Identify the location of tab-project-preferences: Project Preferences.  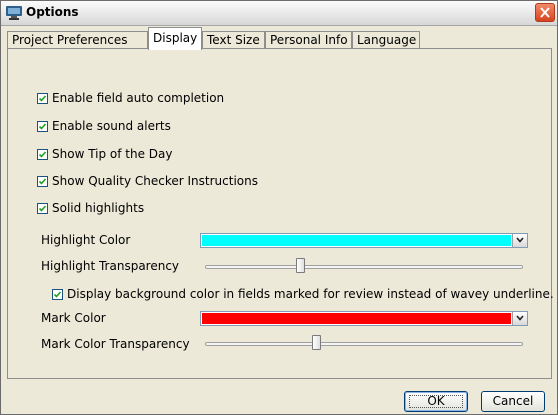
(77, 40).